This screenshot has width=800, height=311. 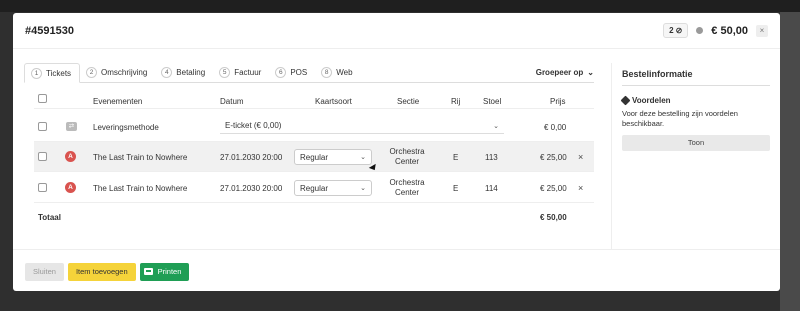 What do you see at coordinates (790, 161) in the screenshot?
I see `backdrop-right-edge` at bounding box center [790, 161].